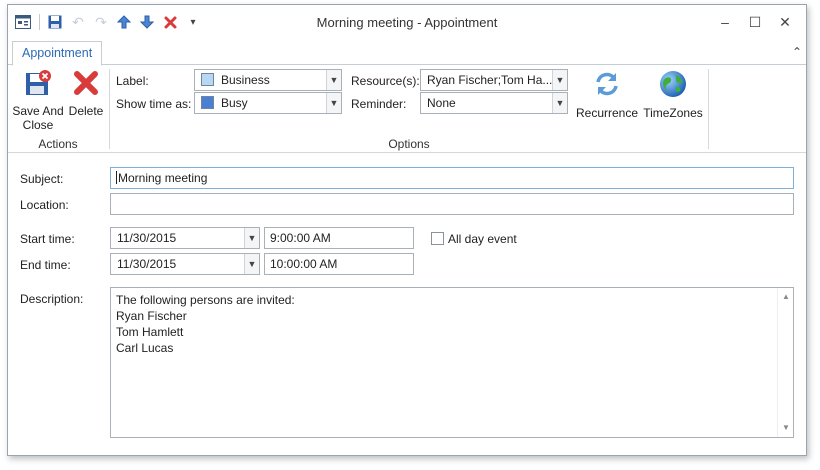 Image resolution: width=820 pixels, height=470 pixels. Describe the element at coordinates (725, 22) in the screenshot. I see `minimize-button: –` at that location.